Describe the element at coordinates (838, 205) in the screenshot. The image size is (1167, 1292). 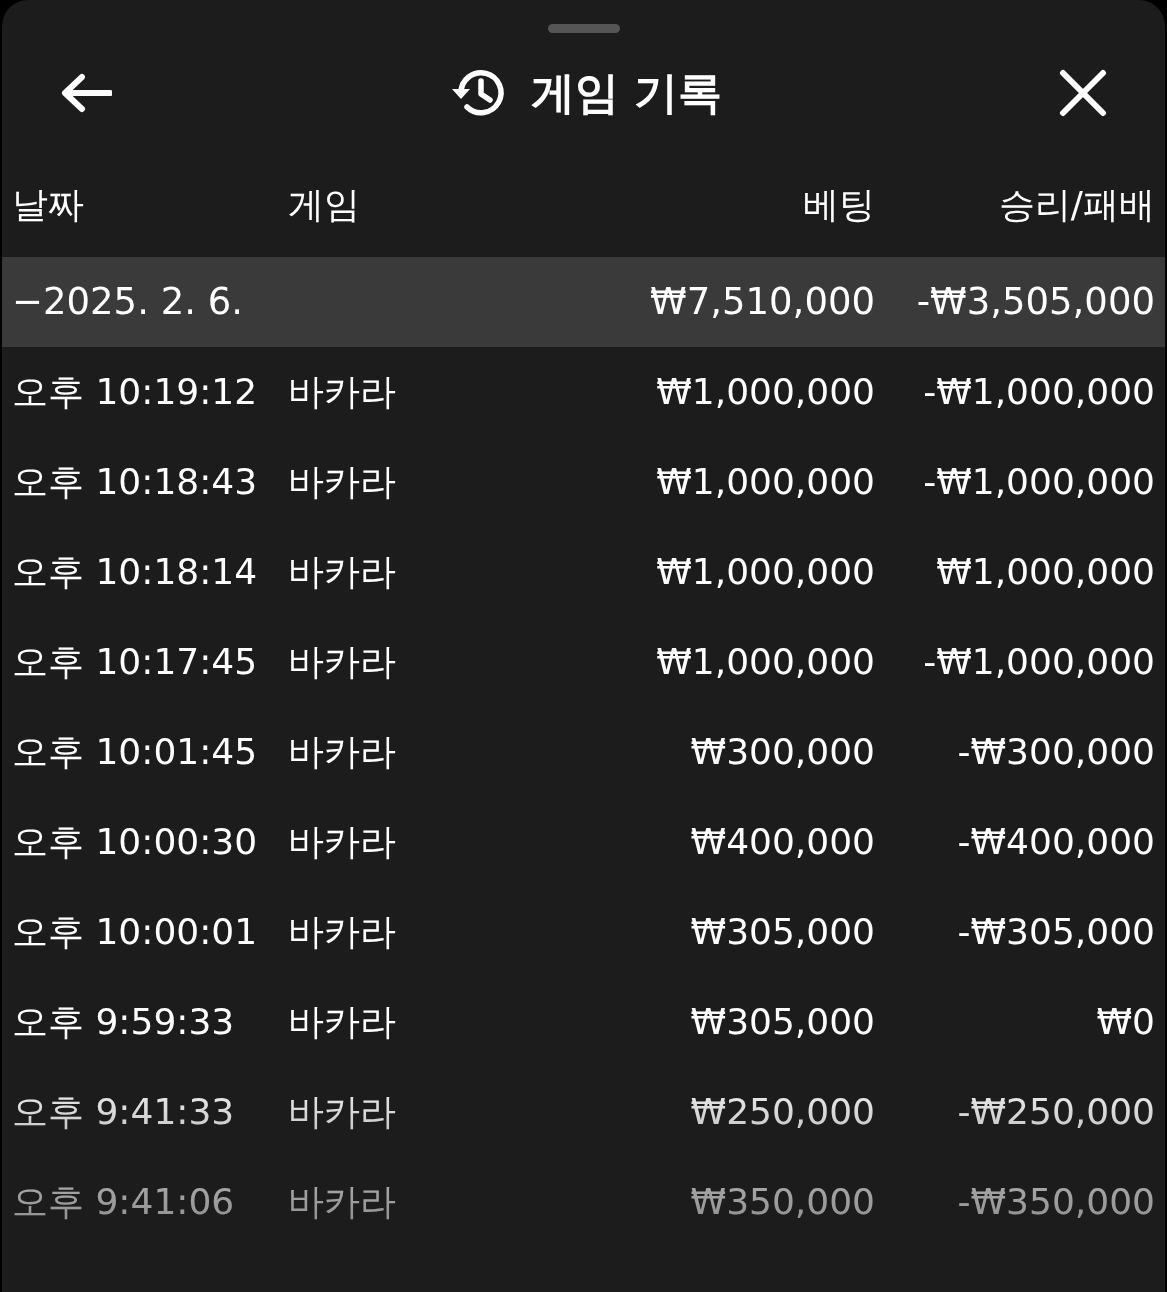
I see `column-header: 베팅` at that location.